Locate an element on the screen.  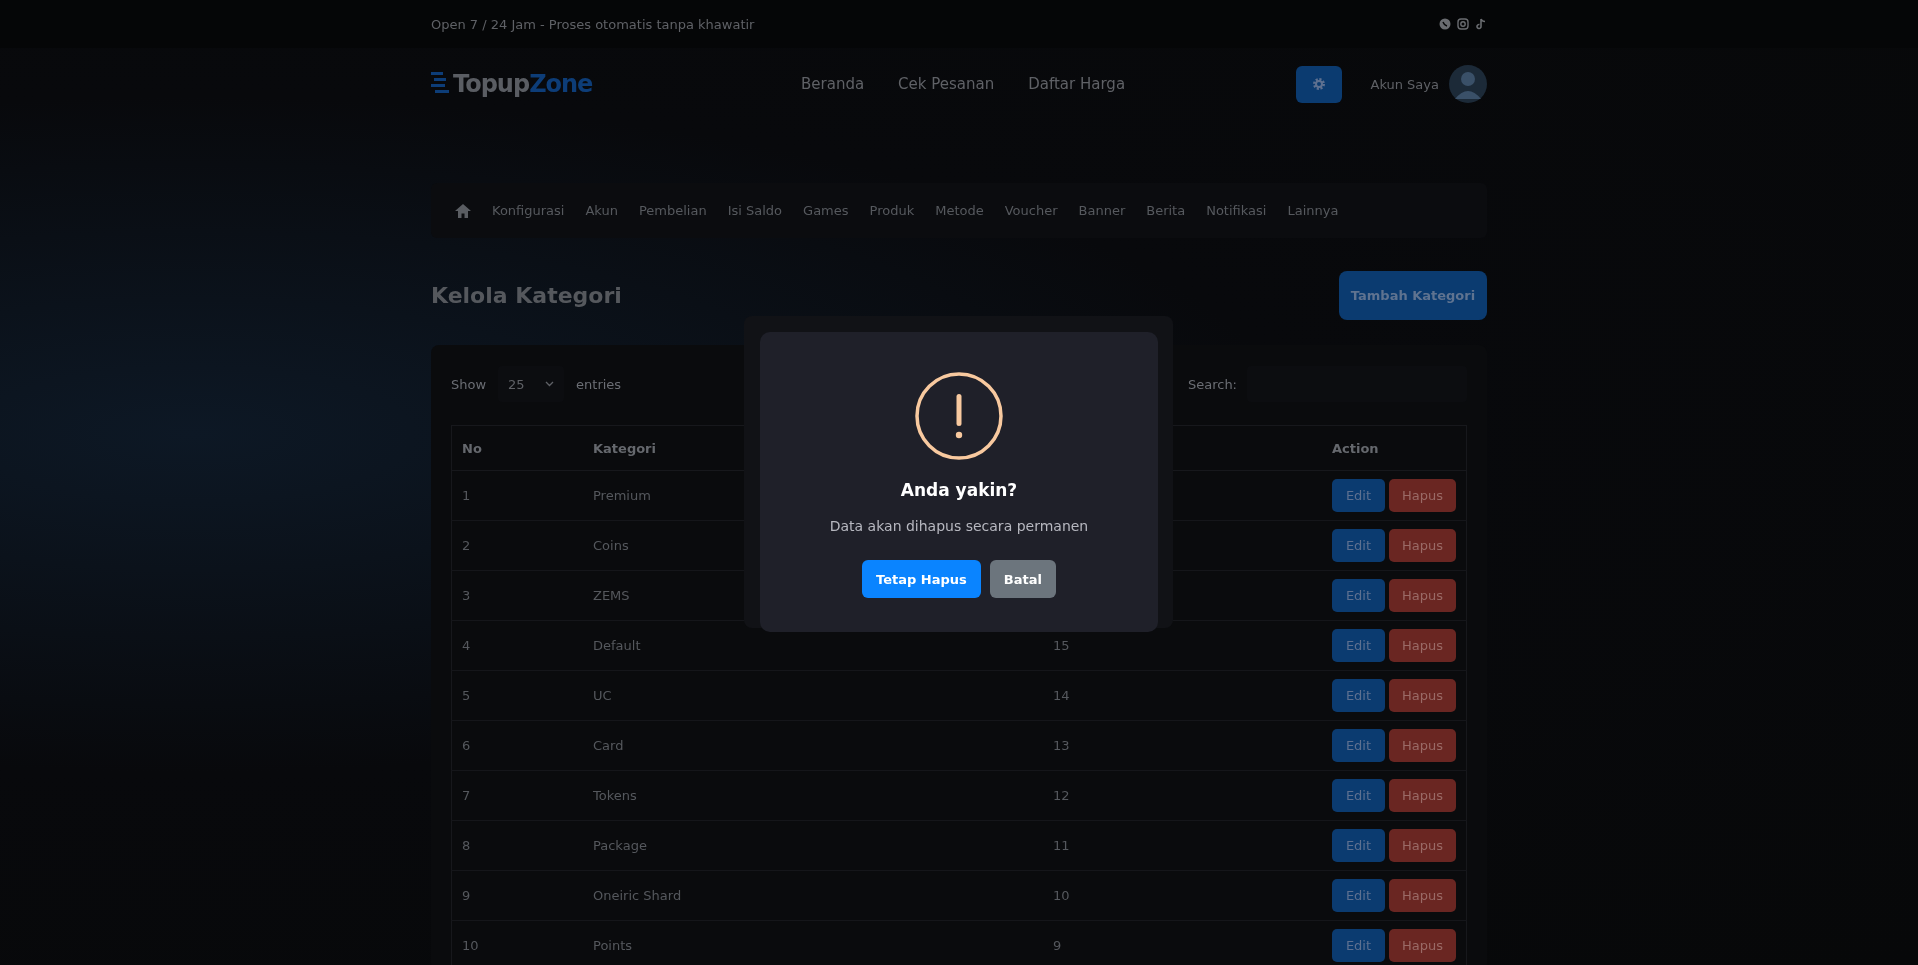
table-cell: 8 is located at coordinates (466, 845).